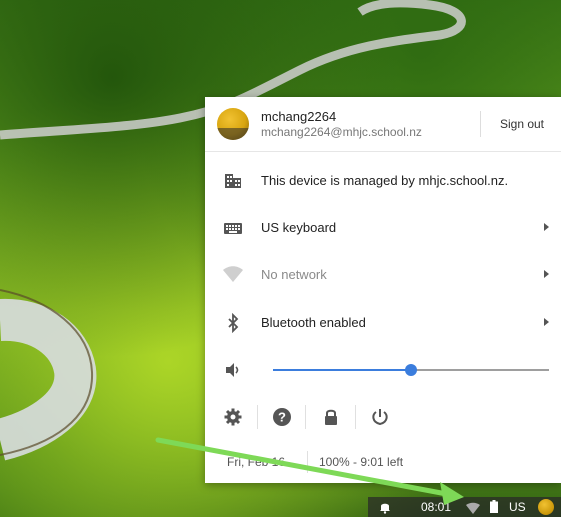  Describe the element at coordinates (341, 132) in the screenshot. I see `user-email: mchang2264@mhjc.school.nz` at that location.